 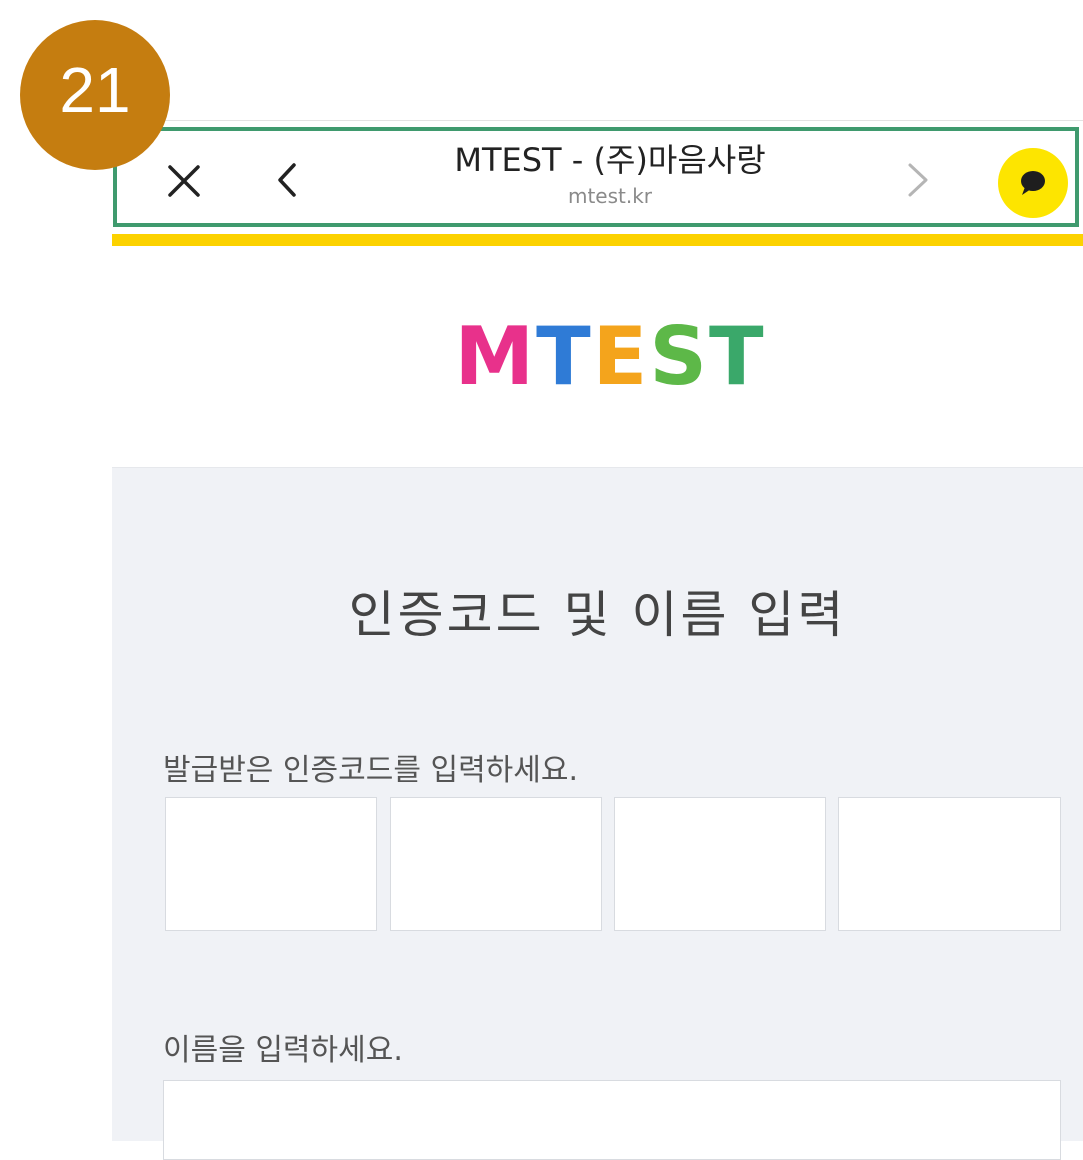 What do you see at coordinates (95, 95) in the screenshot?
I see `step-number-badge: 21` at bounding box center [95, 95].